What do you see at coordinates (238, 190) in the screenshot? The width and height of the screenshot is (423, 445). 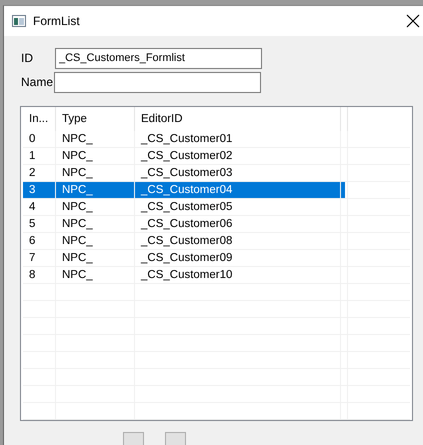 I see `table-cell: _CS_Customer04` at bounding box center [238, 190].